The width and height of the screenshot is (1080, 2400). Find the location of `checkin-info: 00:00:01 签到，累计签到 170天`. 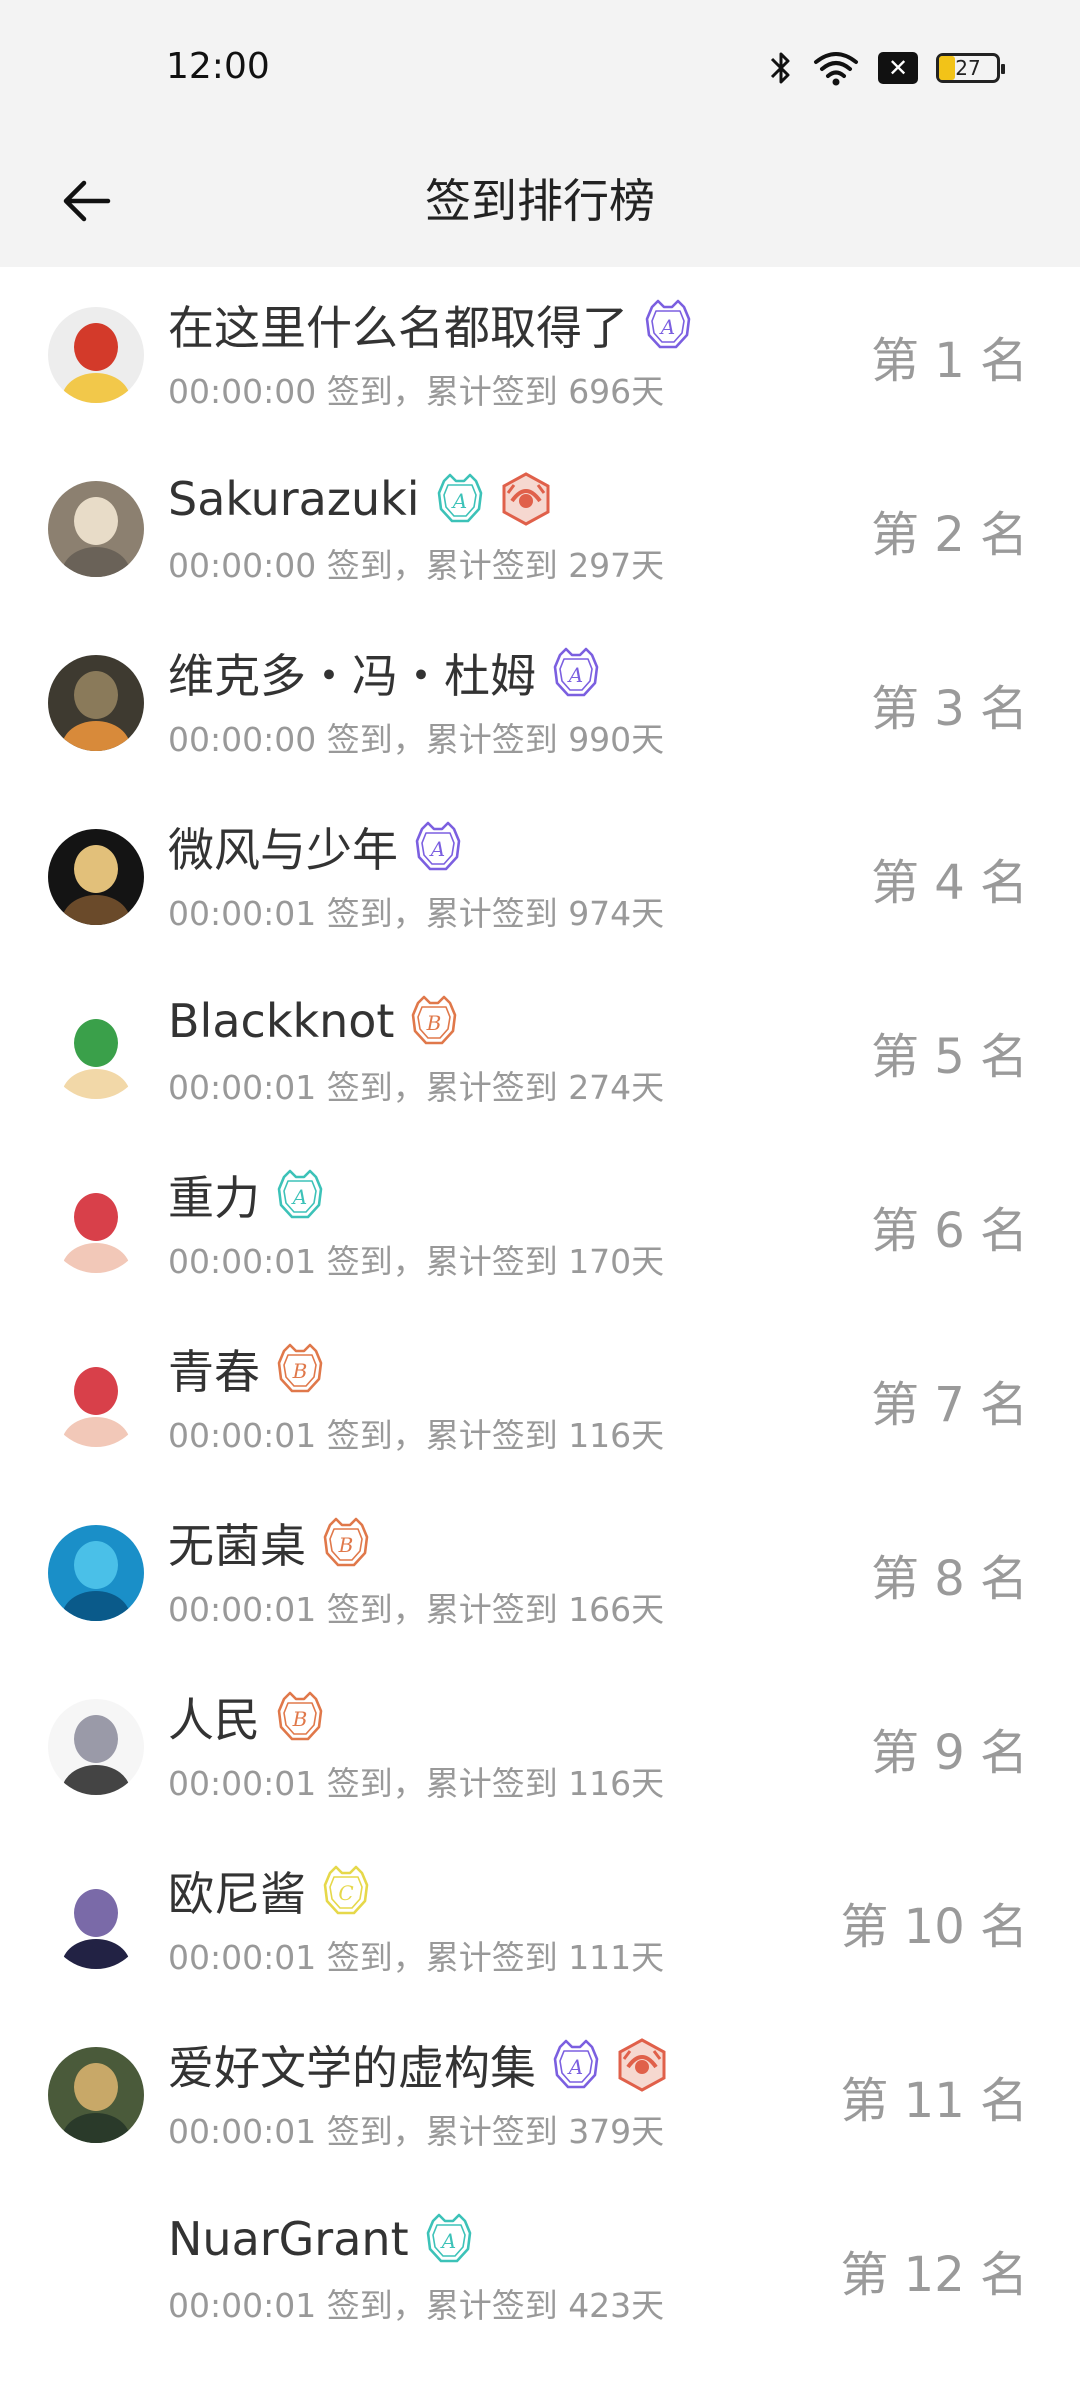

checkin-info: 00:00:01 签到，累计签到 170天 is located at coordinates (416, 1261).